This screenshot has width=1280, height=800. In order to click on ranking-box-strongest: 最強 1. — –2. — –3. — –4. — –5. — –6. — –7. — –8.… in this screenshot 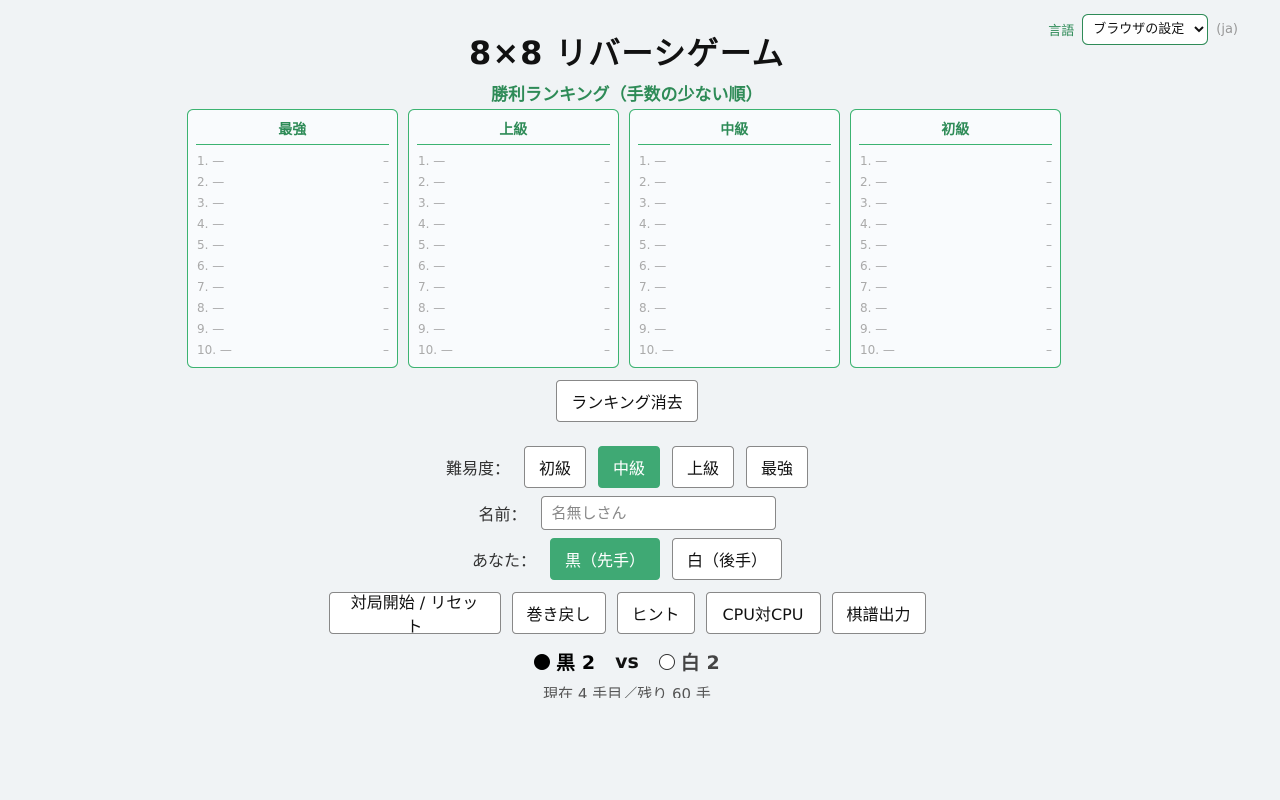, I will do `click(292, 238)`.